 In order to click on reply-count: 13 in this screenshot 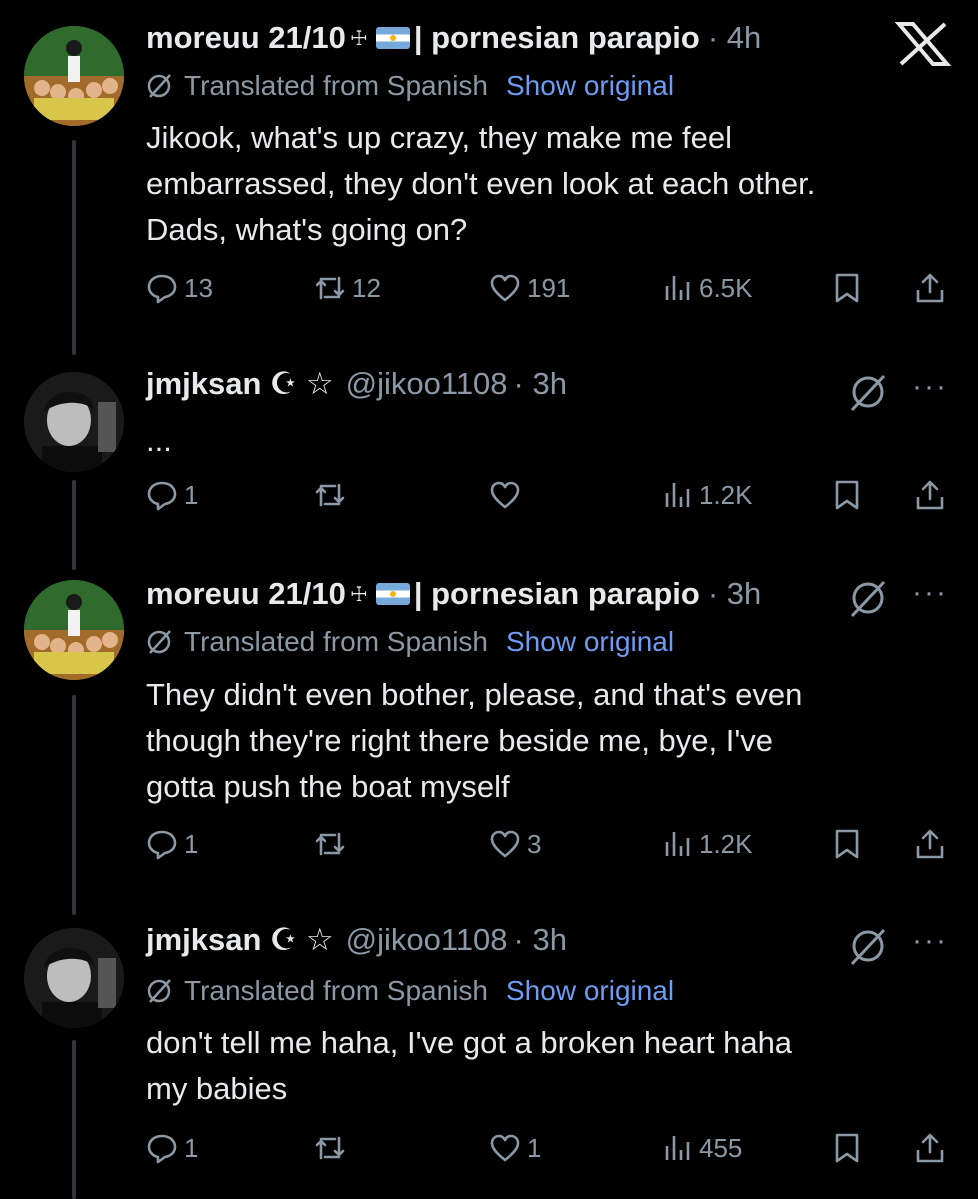, I will do `click(198, 287)`.